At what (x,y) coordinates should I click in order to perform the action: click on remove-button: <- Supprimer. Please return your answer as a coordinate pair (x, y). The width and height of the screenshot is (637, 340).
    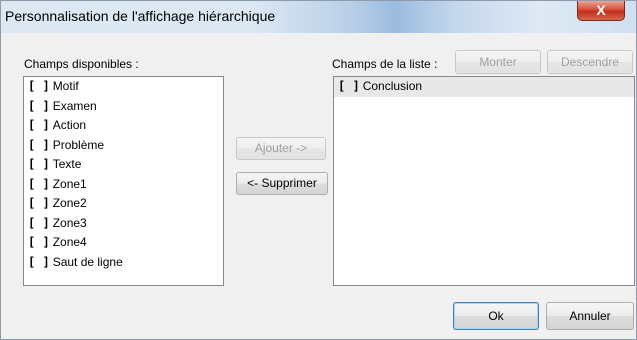
    Looking at the image, I should click on (282, 183).